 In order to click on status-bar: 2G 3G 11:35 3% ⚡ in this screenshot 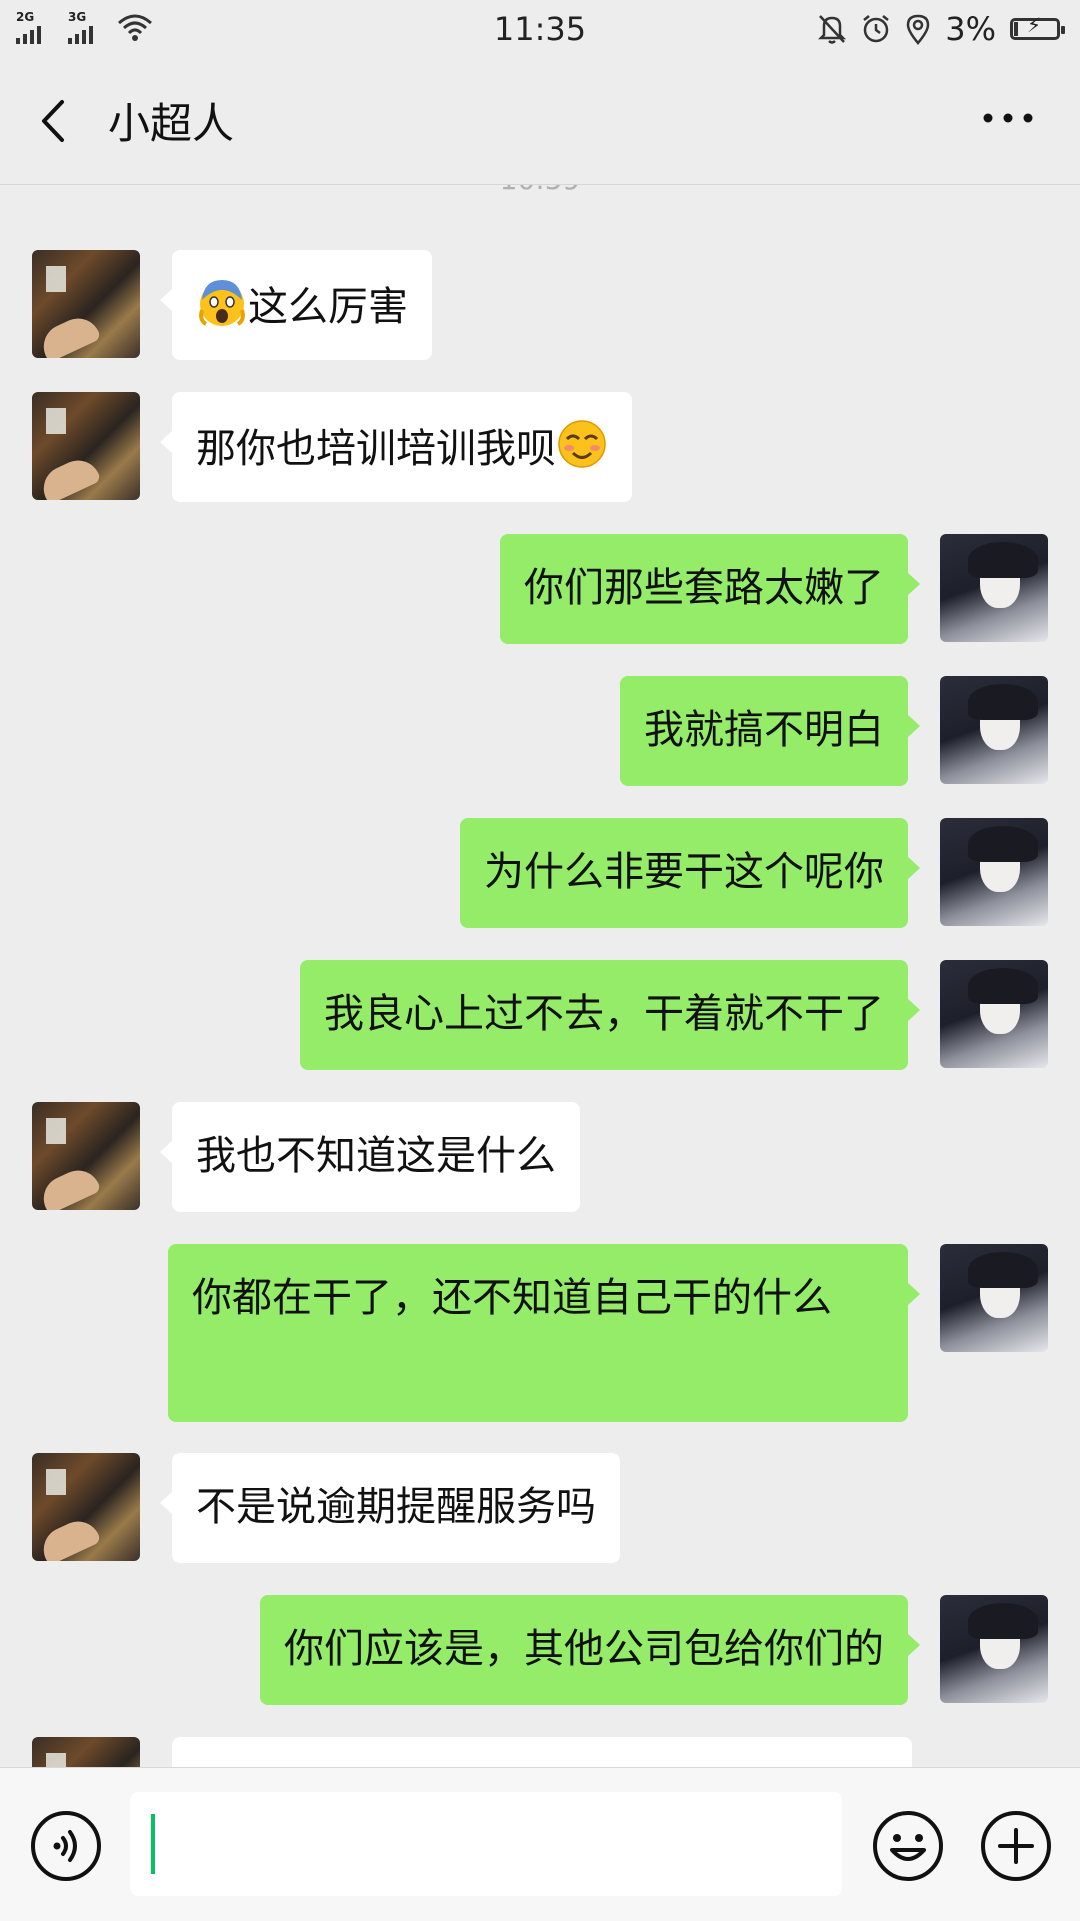, I will do `click(540, 29)`.